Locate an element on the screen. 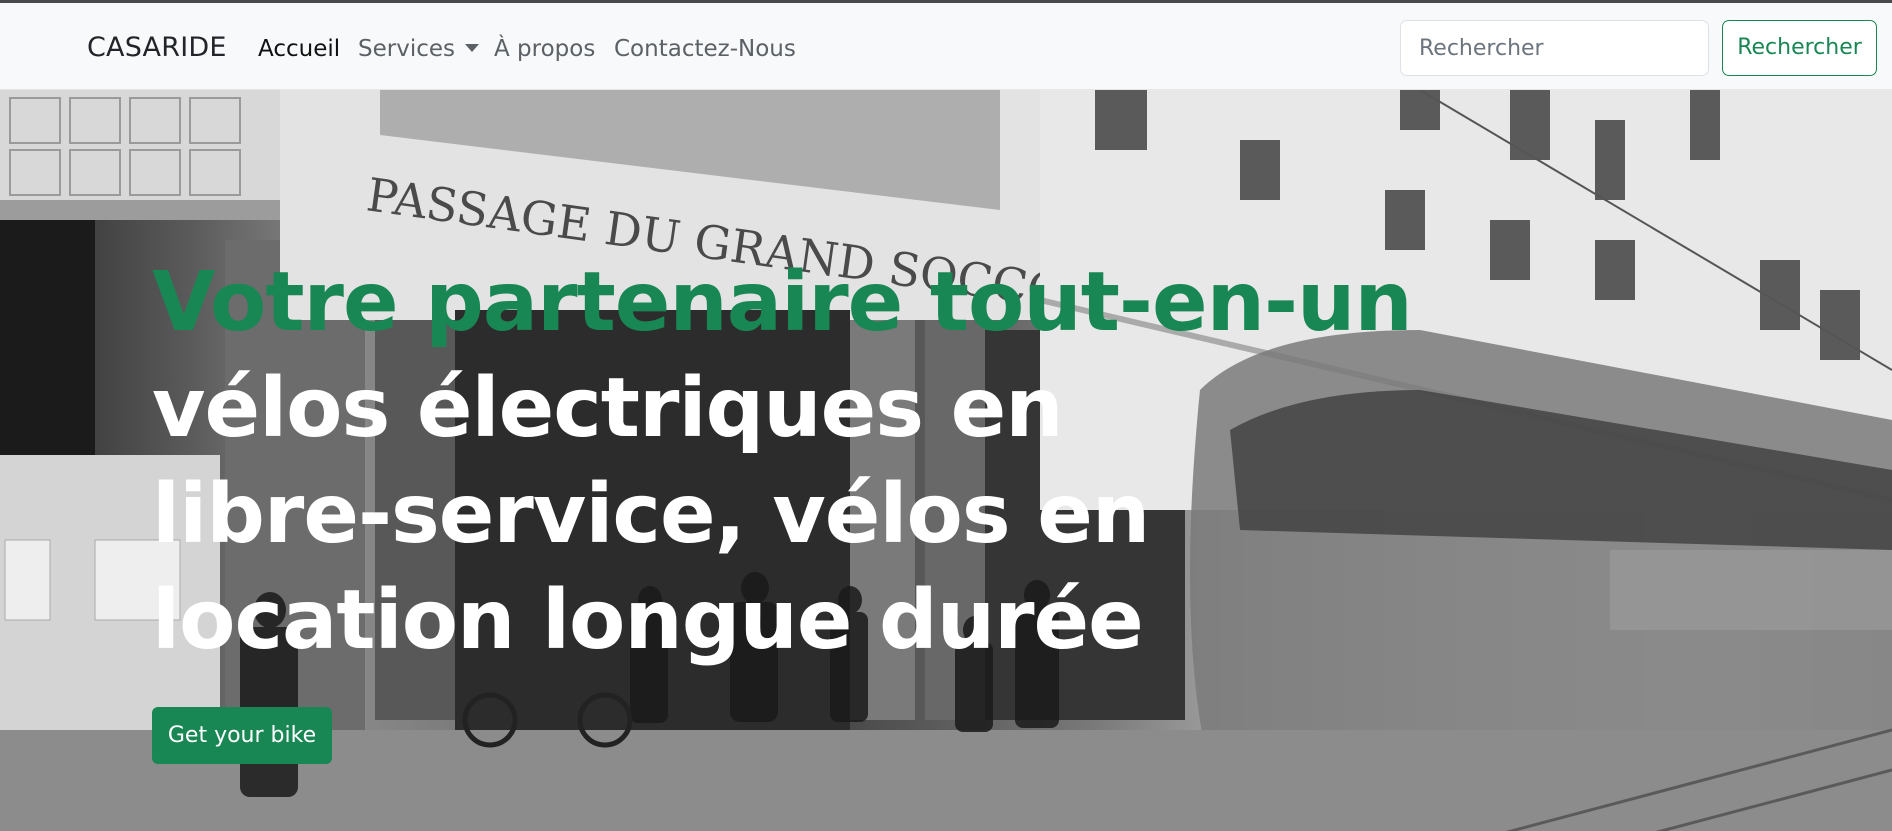 This screenshot has width=1892, height=831. nav-link-services-label: Services is located at coordinates (406, 49).